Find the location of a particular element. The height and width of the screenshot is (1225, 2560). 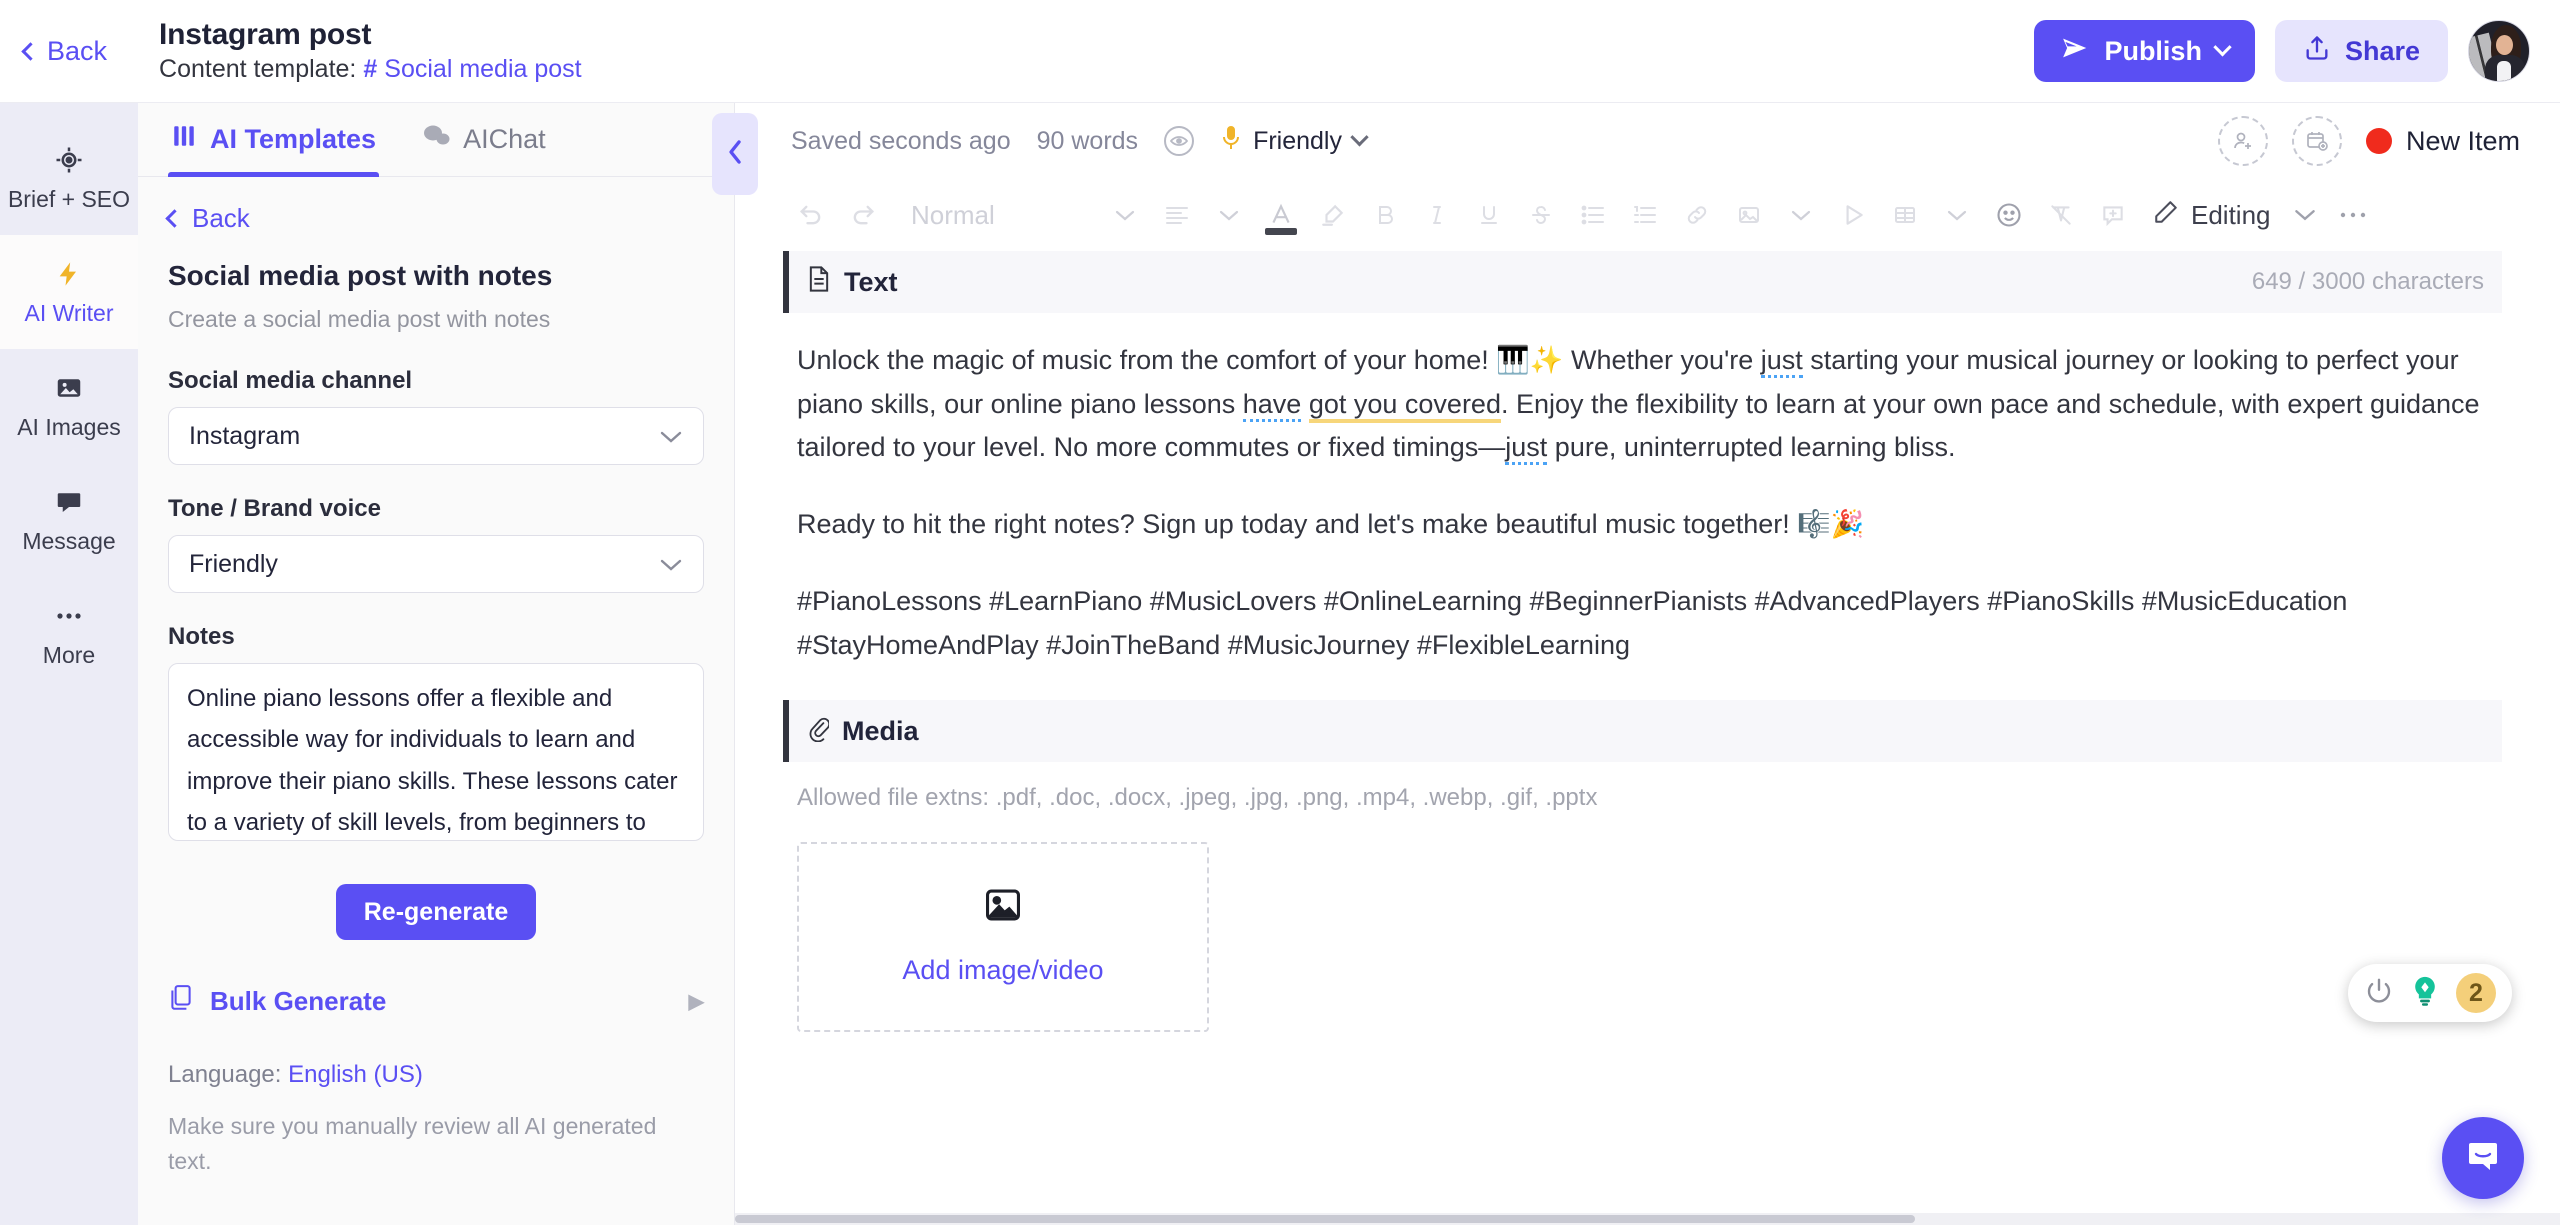

channel-field-label: Social media channel is located at coordinates (290, 380).